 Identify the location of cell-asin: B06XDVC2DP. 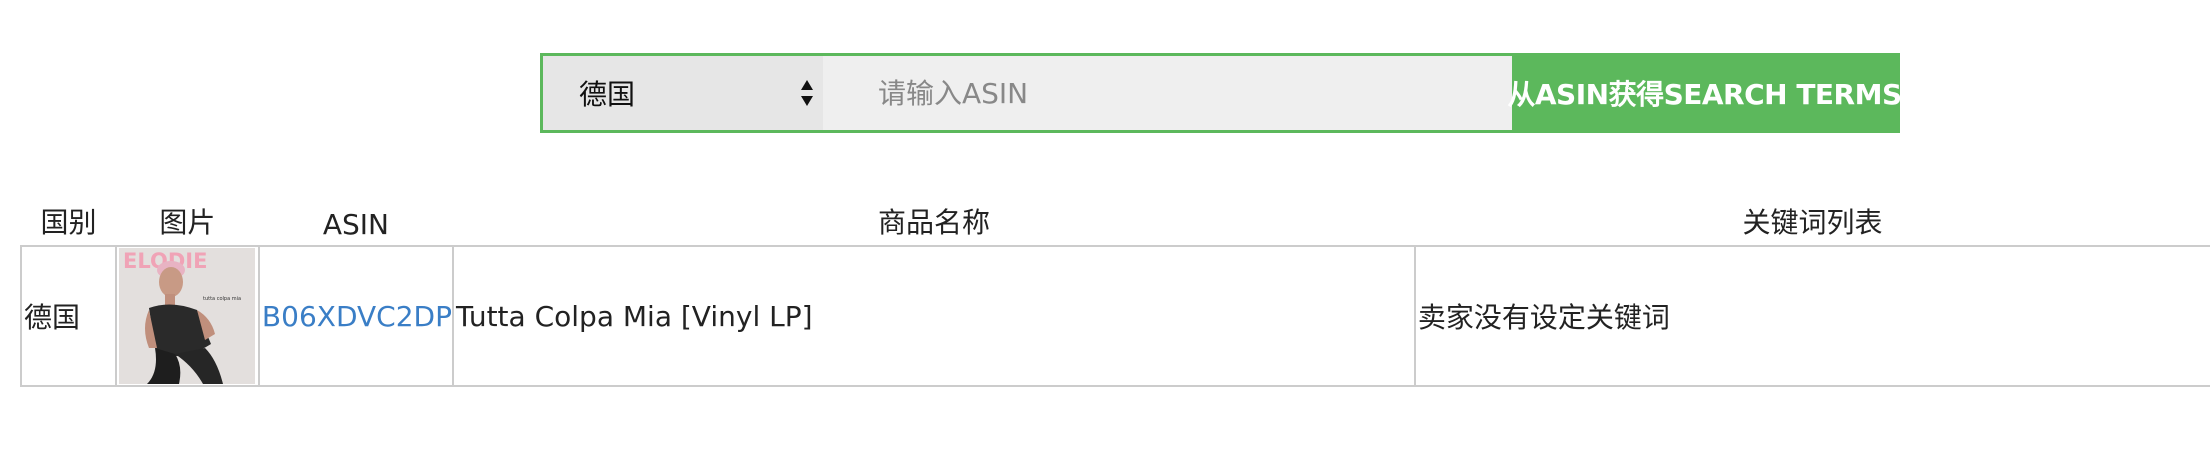
(355, 316).